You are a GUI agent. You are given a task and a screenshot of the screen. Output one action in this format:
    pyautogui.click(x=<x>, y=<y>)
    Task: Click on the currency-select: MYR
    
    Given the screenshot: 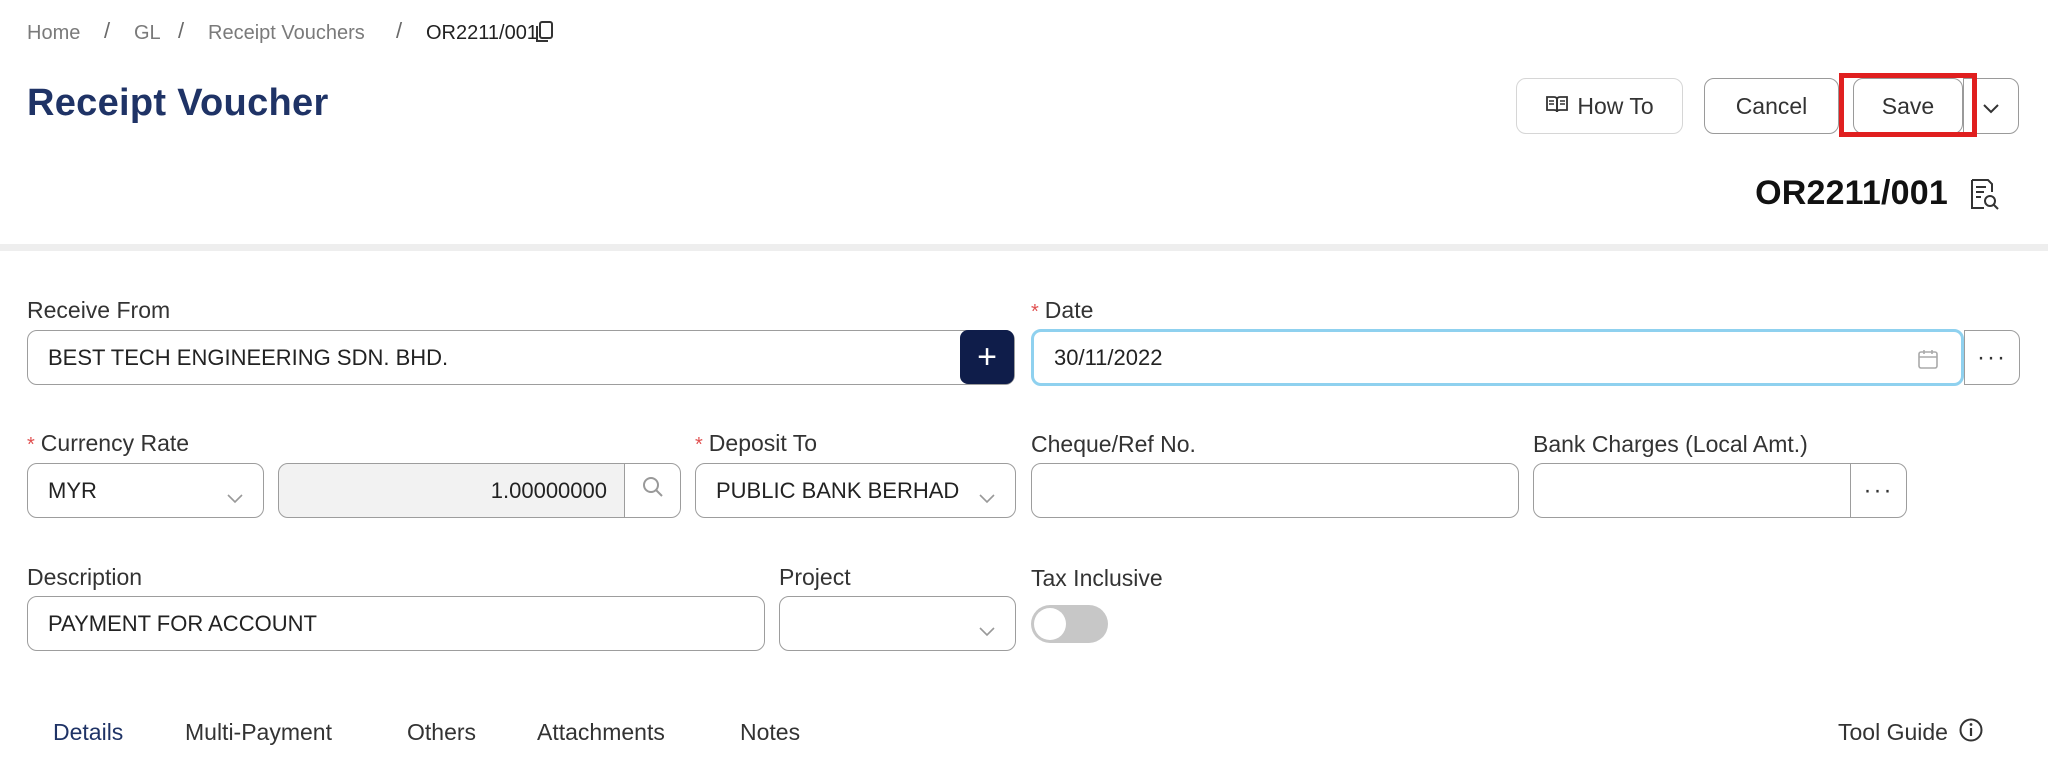 What is the action you would take?
    pyautogui.click(x=145, y=490)
    